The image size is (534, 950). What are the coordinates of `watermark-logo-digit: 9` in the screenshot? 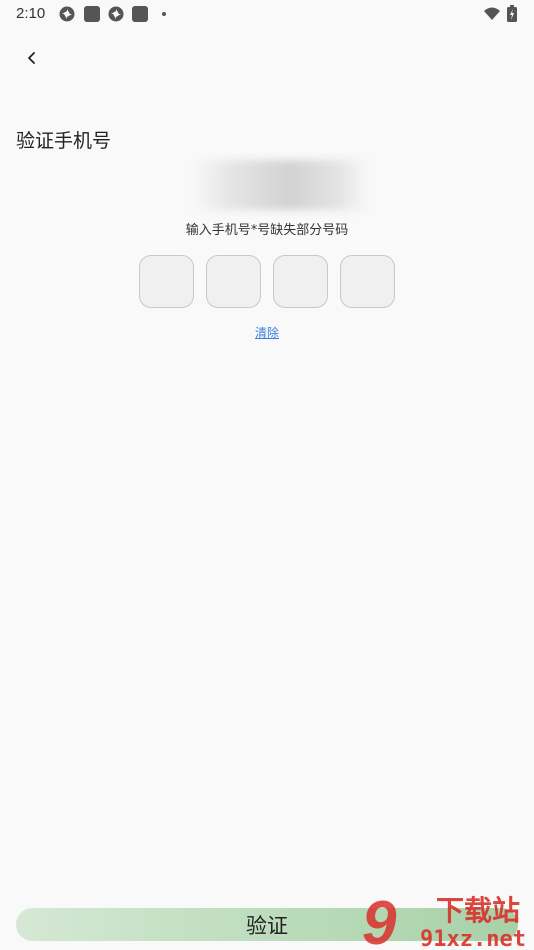 It's located at (379, 919).